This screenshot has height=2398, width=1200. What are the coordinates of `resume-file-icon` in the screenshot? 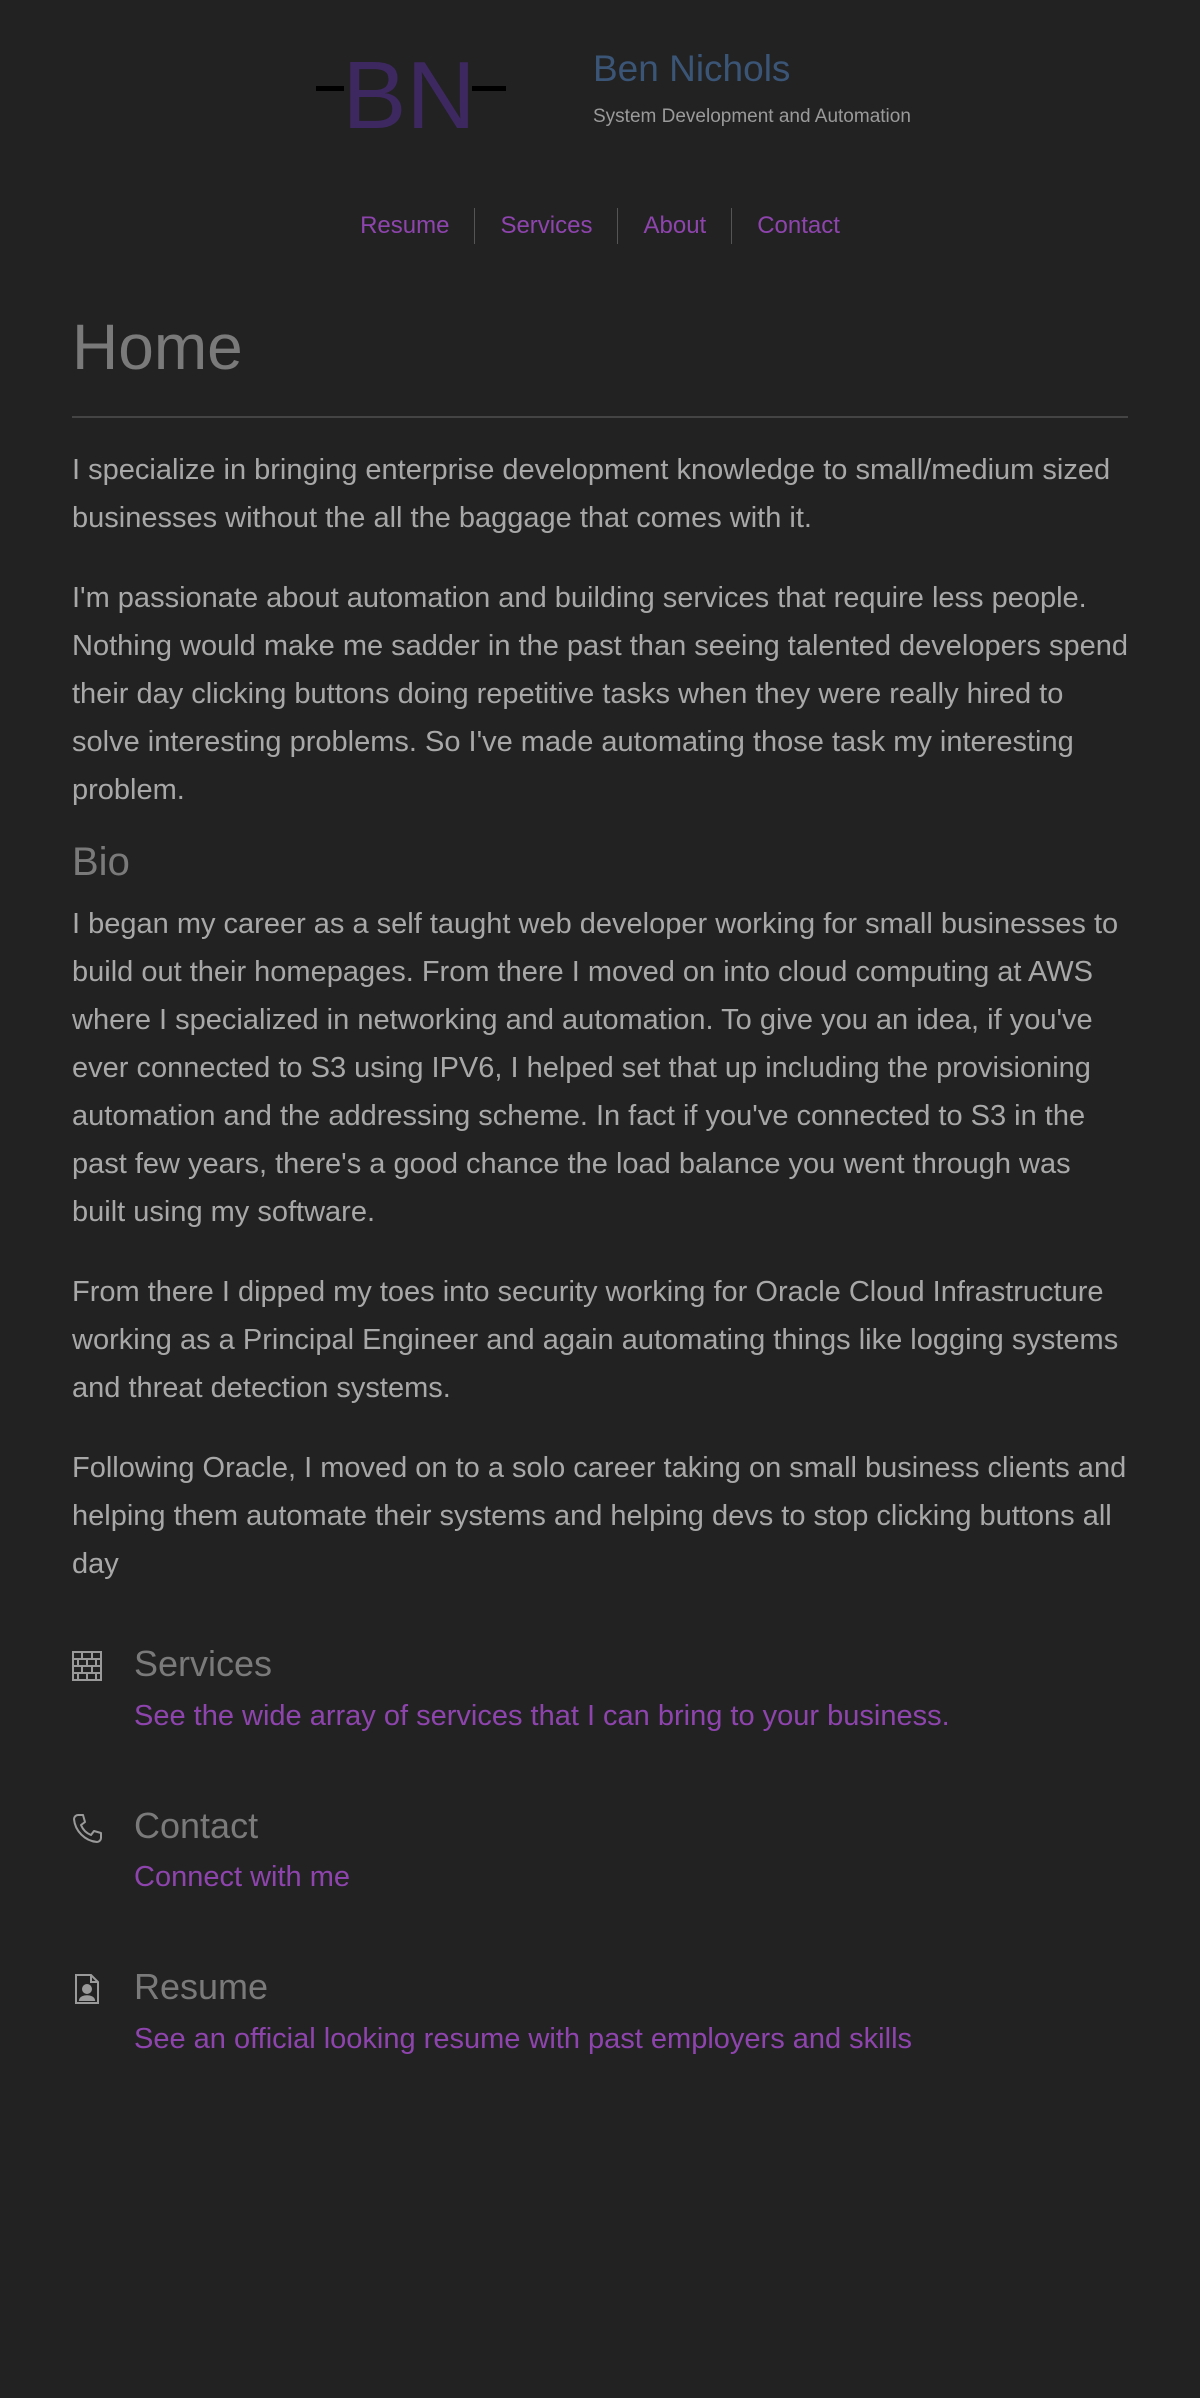 It's located at (87, 1988).